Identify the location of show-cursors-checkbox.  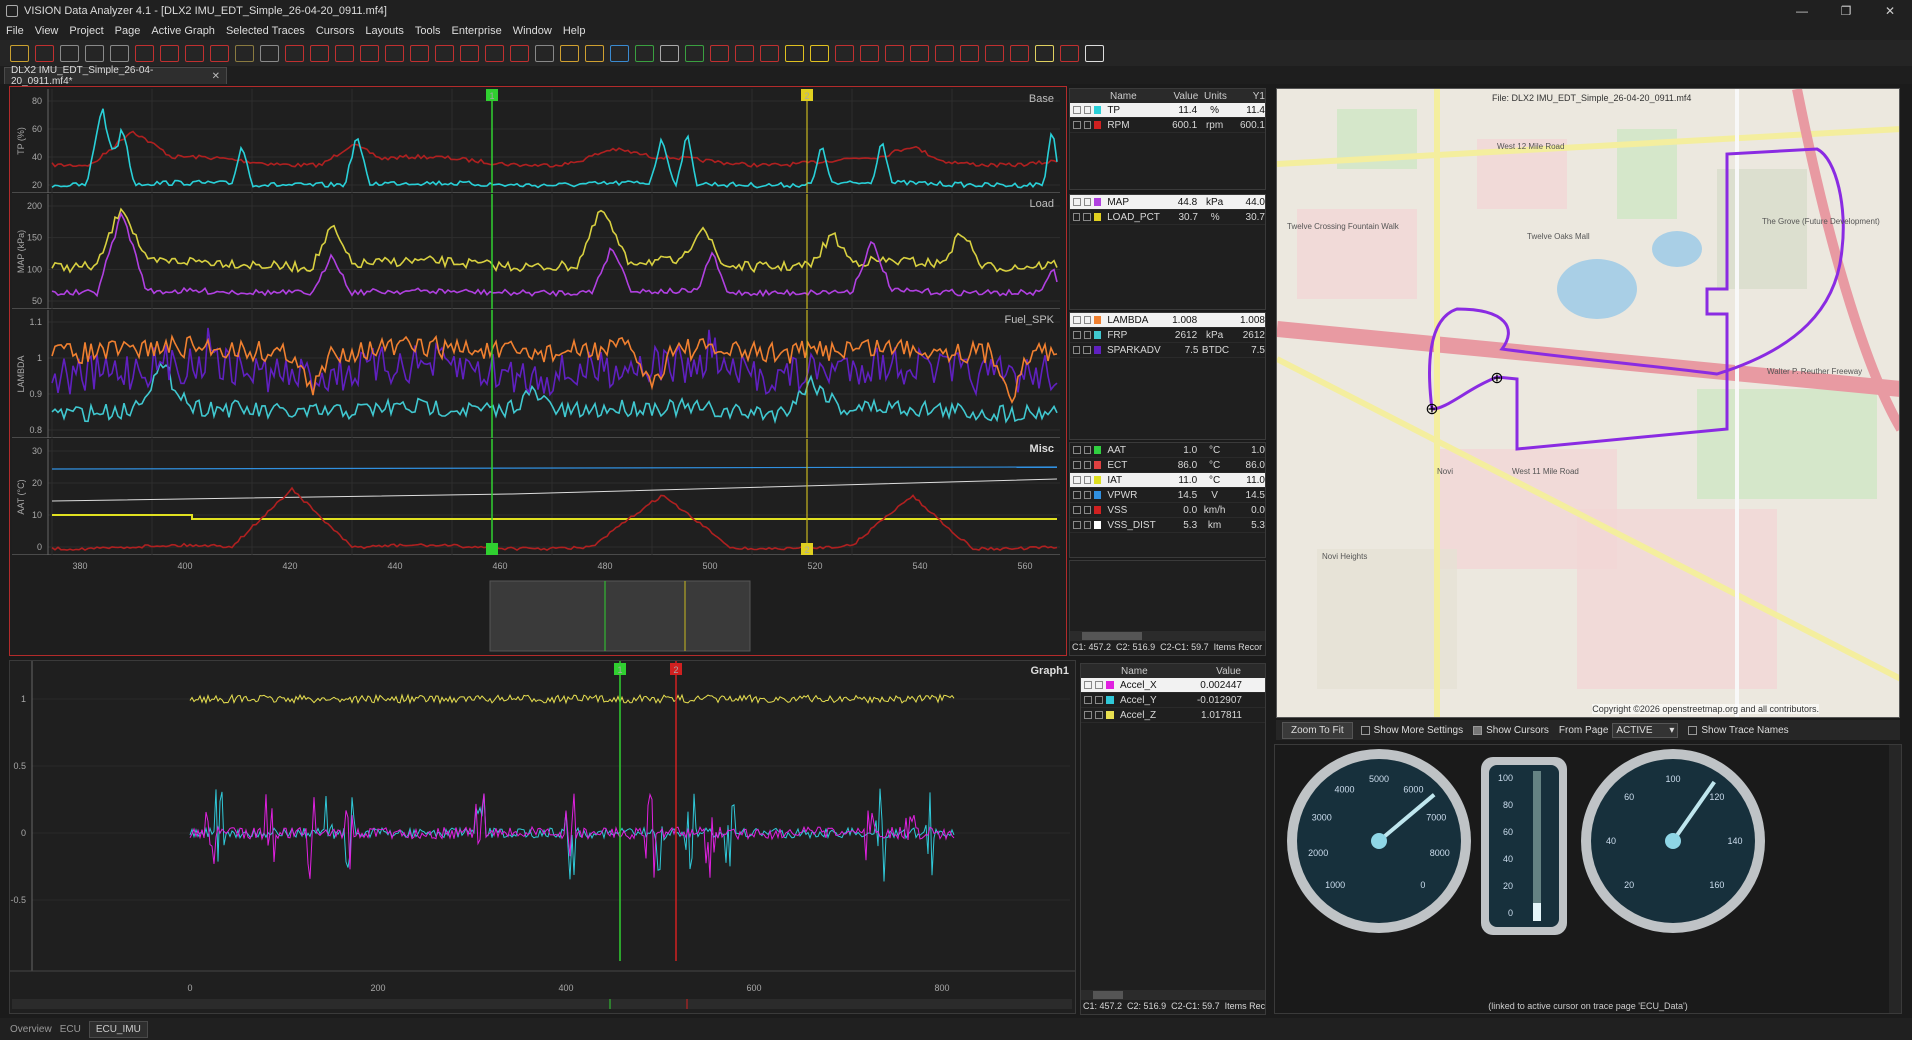
(1478, 730).